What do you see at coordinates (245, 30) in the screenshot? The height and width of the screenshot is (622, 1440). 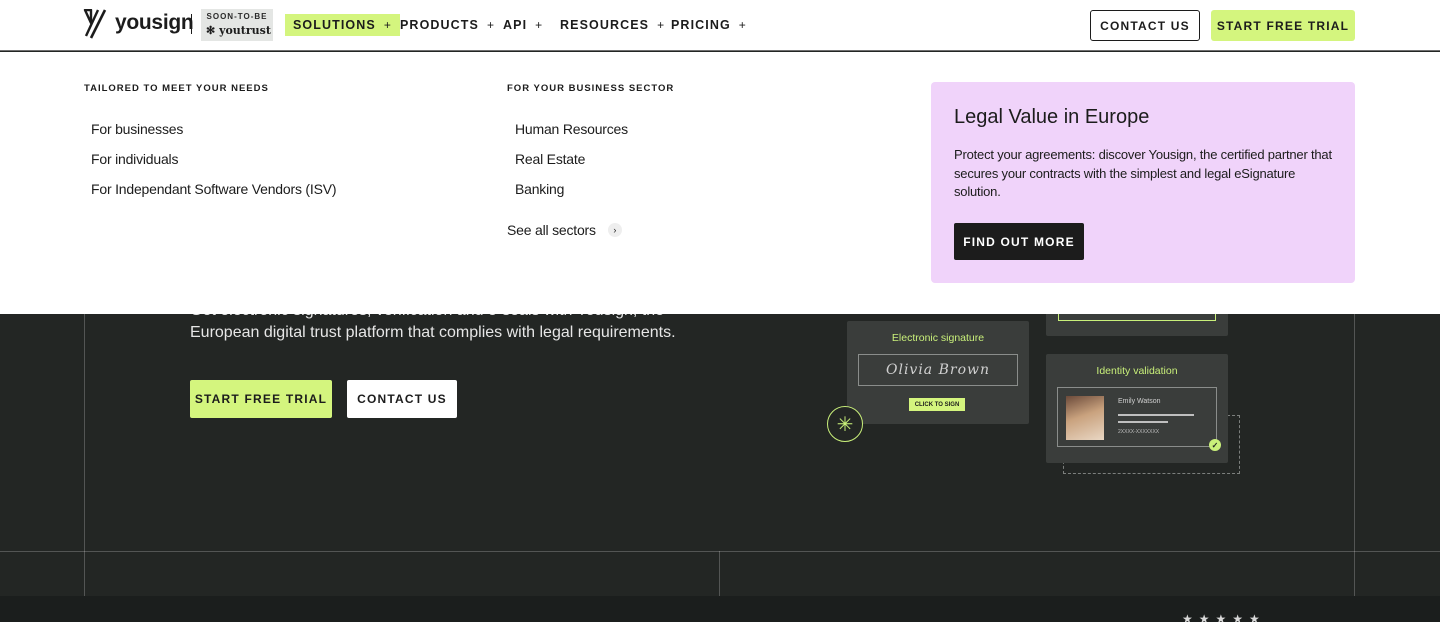 I see `badge-bottom-text: youtrust` at bounding box center [245, 30].